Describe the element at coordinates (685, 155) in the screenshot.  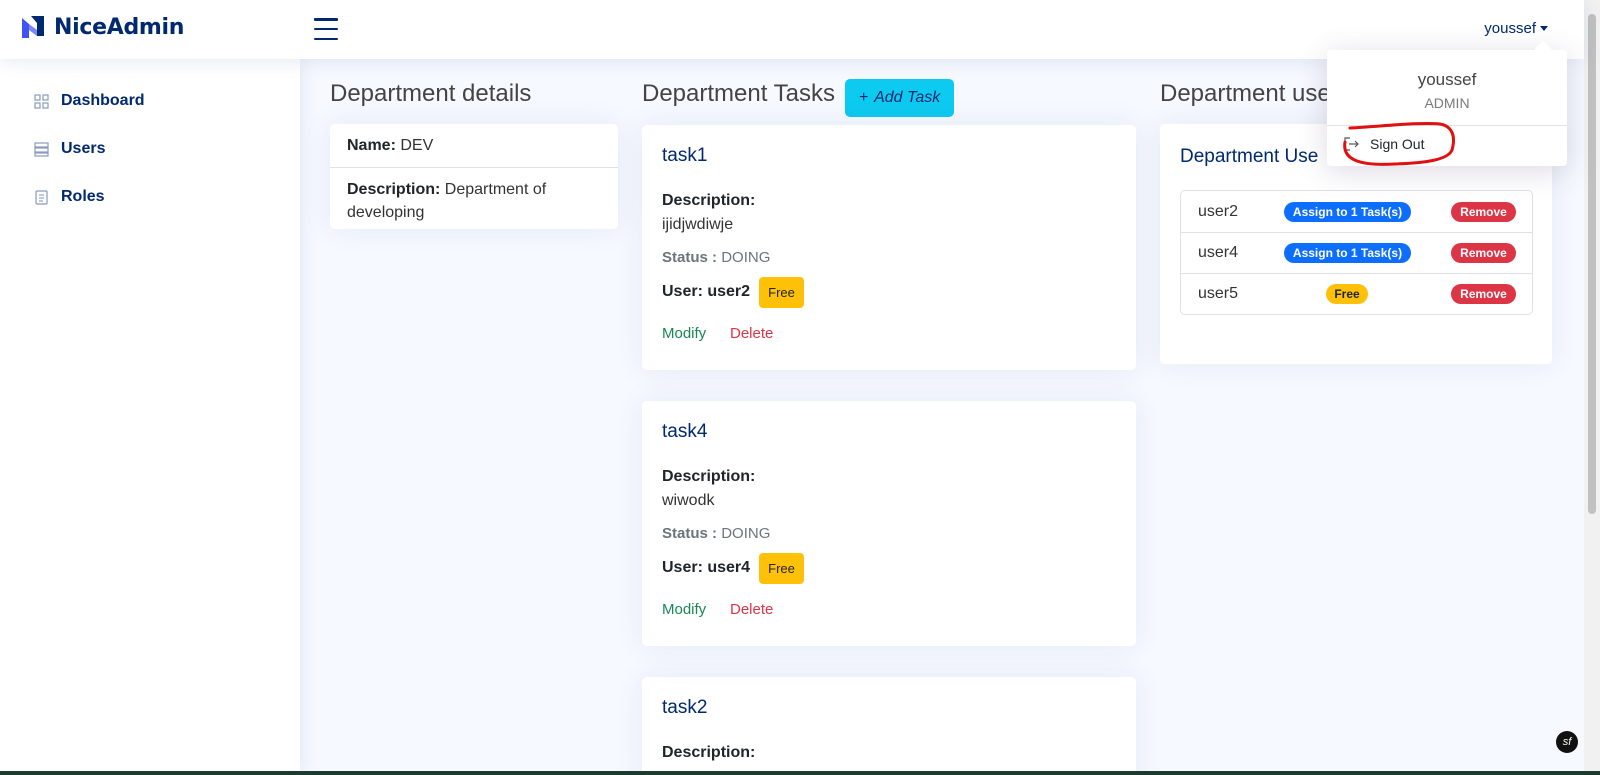
I see `task-title: task1` at that location.